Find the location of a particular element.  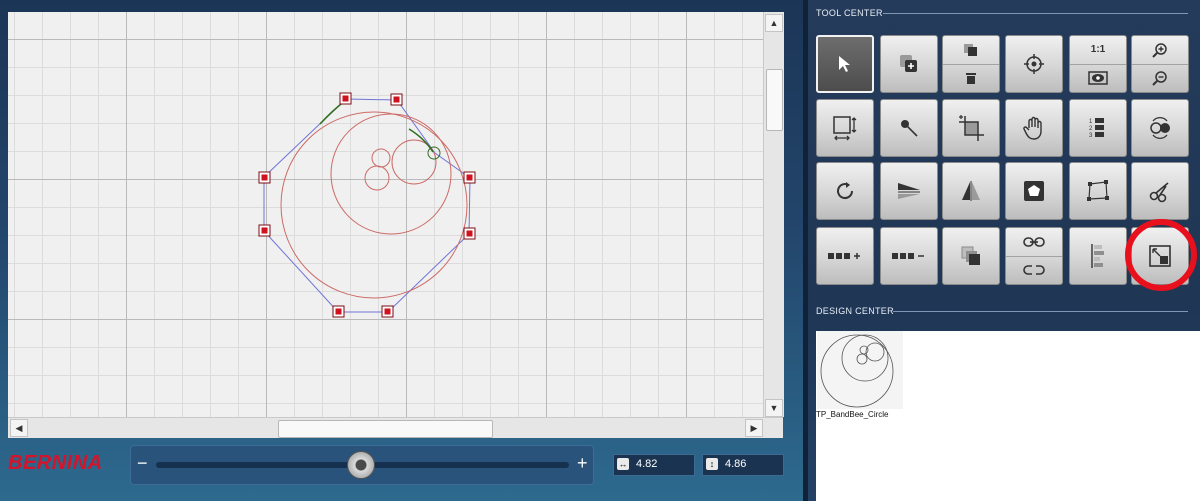

mirror-horizontal-tool-button is located at coordinates (909, 191).